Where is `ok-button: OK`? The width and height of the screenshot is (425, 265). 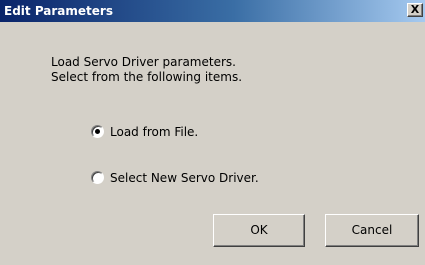 ok-button: OK is located at coordinates (259, 230).